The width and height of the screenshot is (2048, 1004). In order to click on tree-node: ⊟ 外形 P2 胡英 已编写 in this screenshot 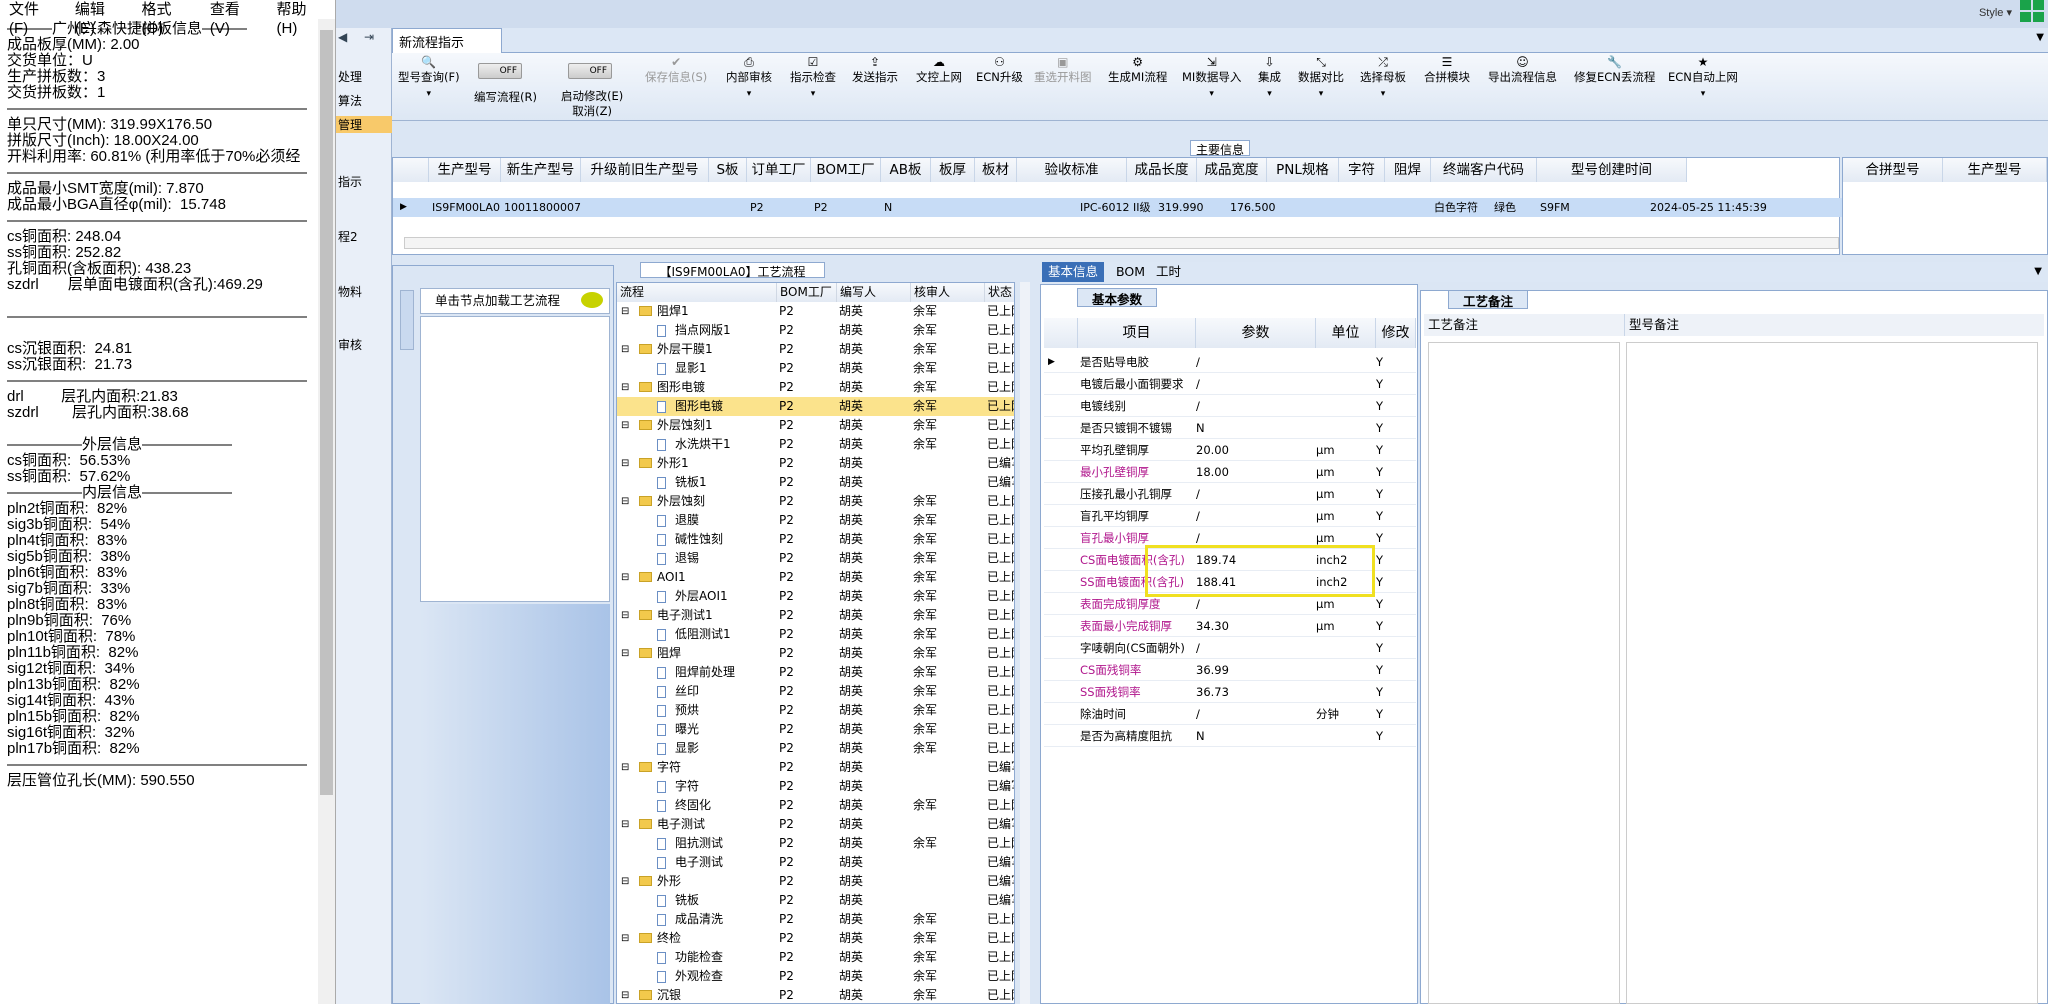, I will do `click(815, 881)`.